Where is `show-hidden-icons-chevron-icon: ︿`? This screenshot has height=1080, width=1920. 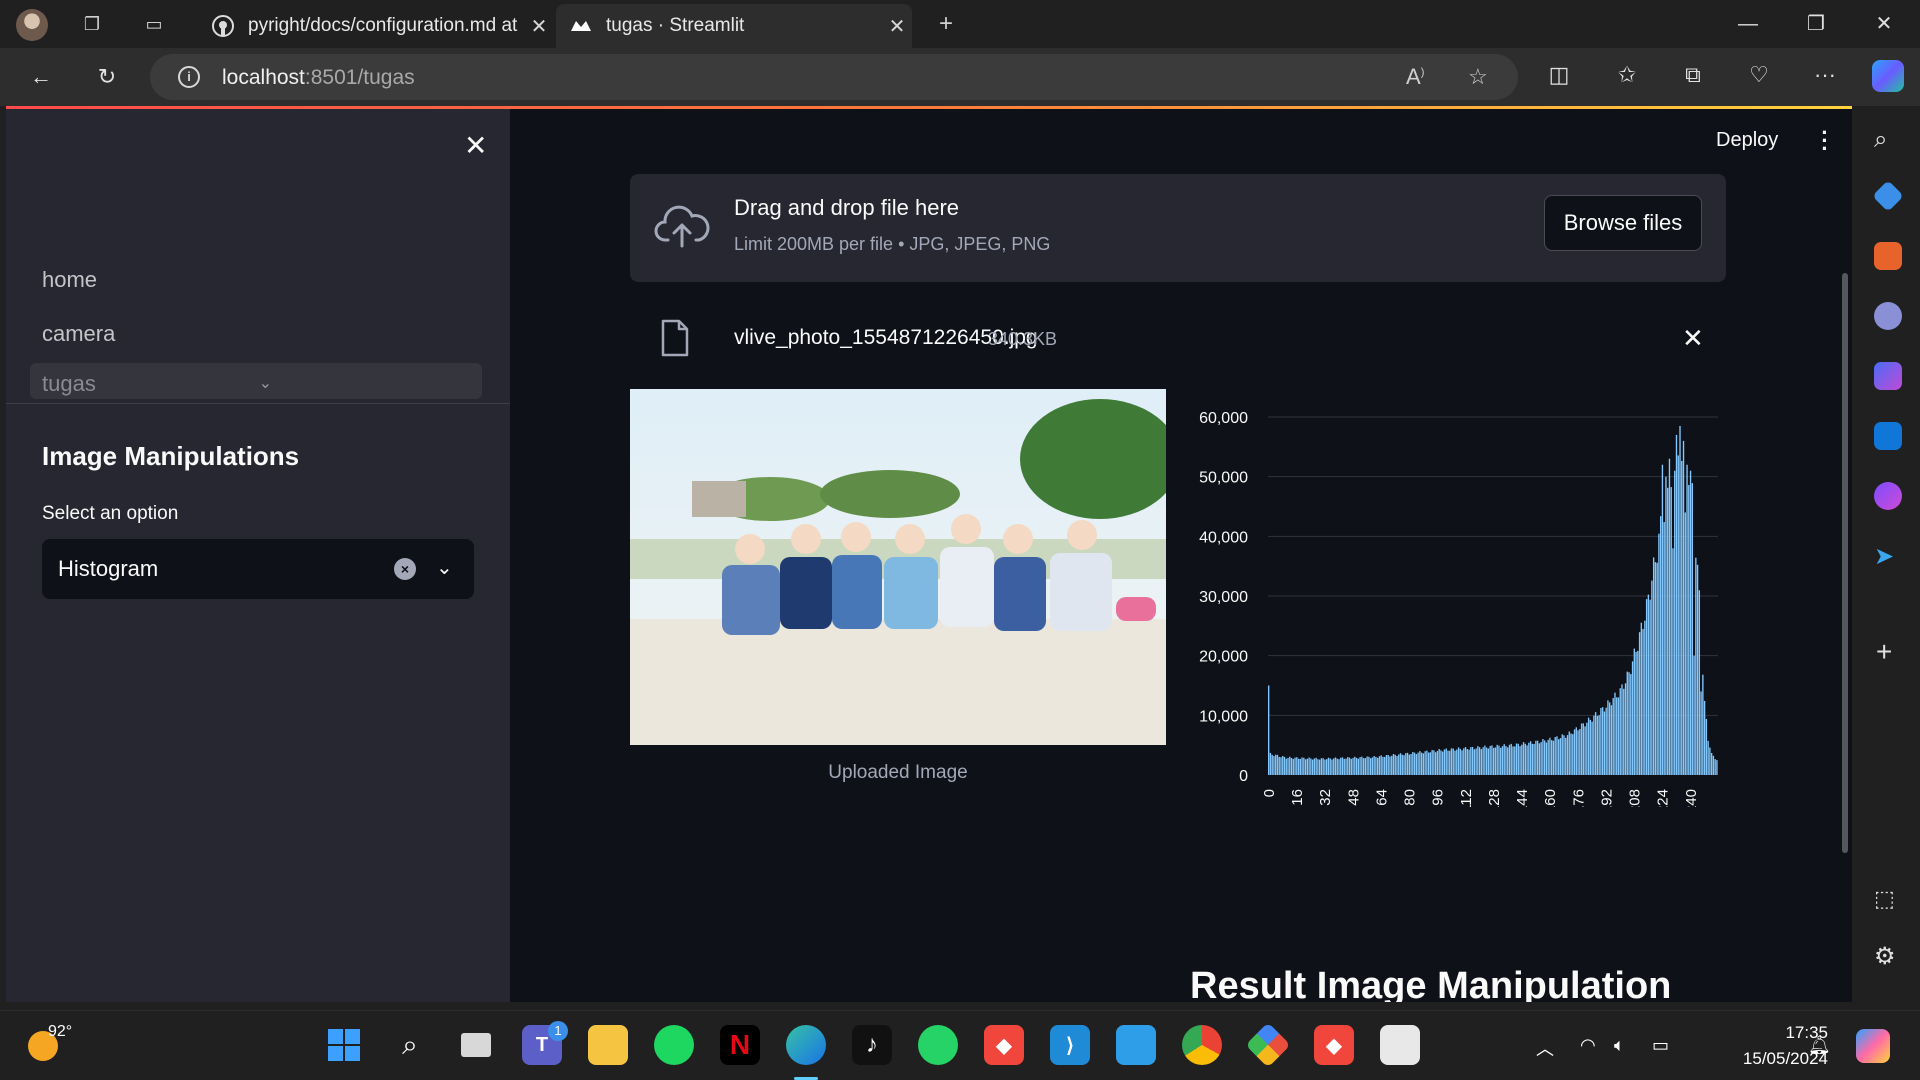 show-hidden-icons-chevron-icon: ︿ is located at coordinates (1545, 1048).